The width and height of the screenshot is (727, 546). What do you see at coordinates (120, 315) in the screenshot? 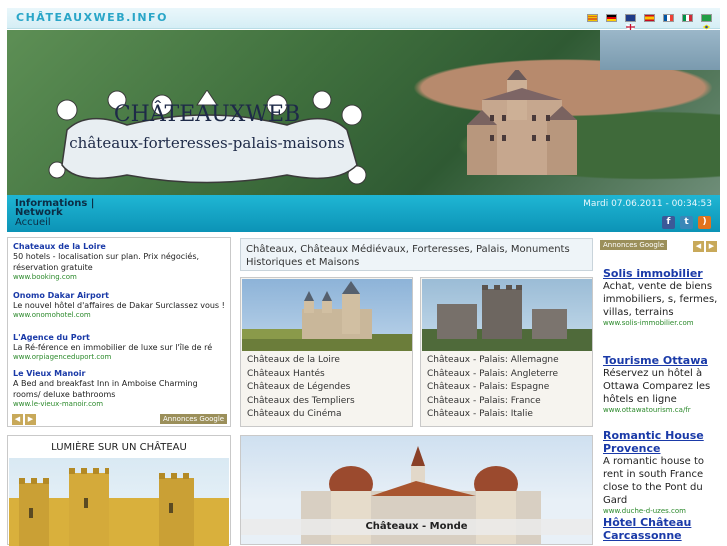
I see `ad-url: www.onomohotel.com` at bounding box center [120, 315].